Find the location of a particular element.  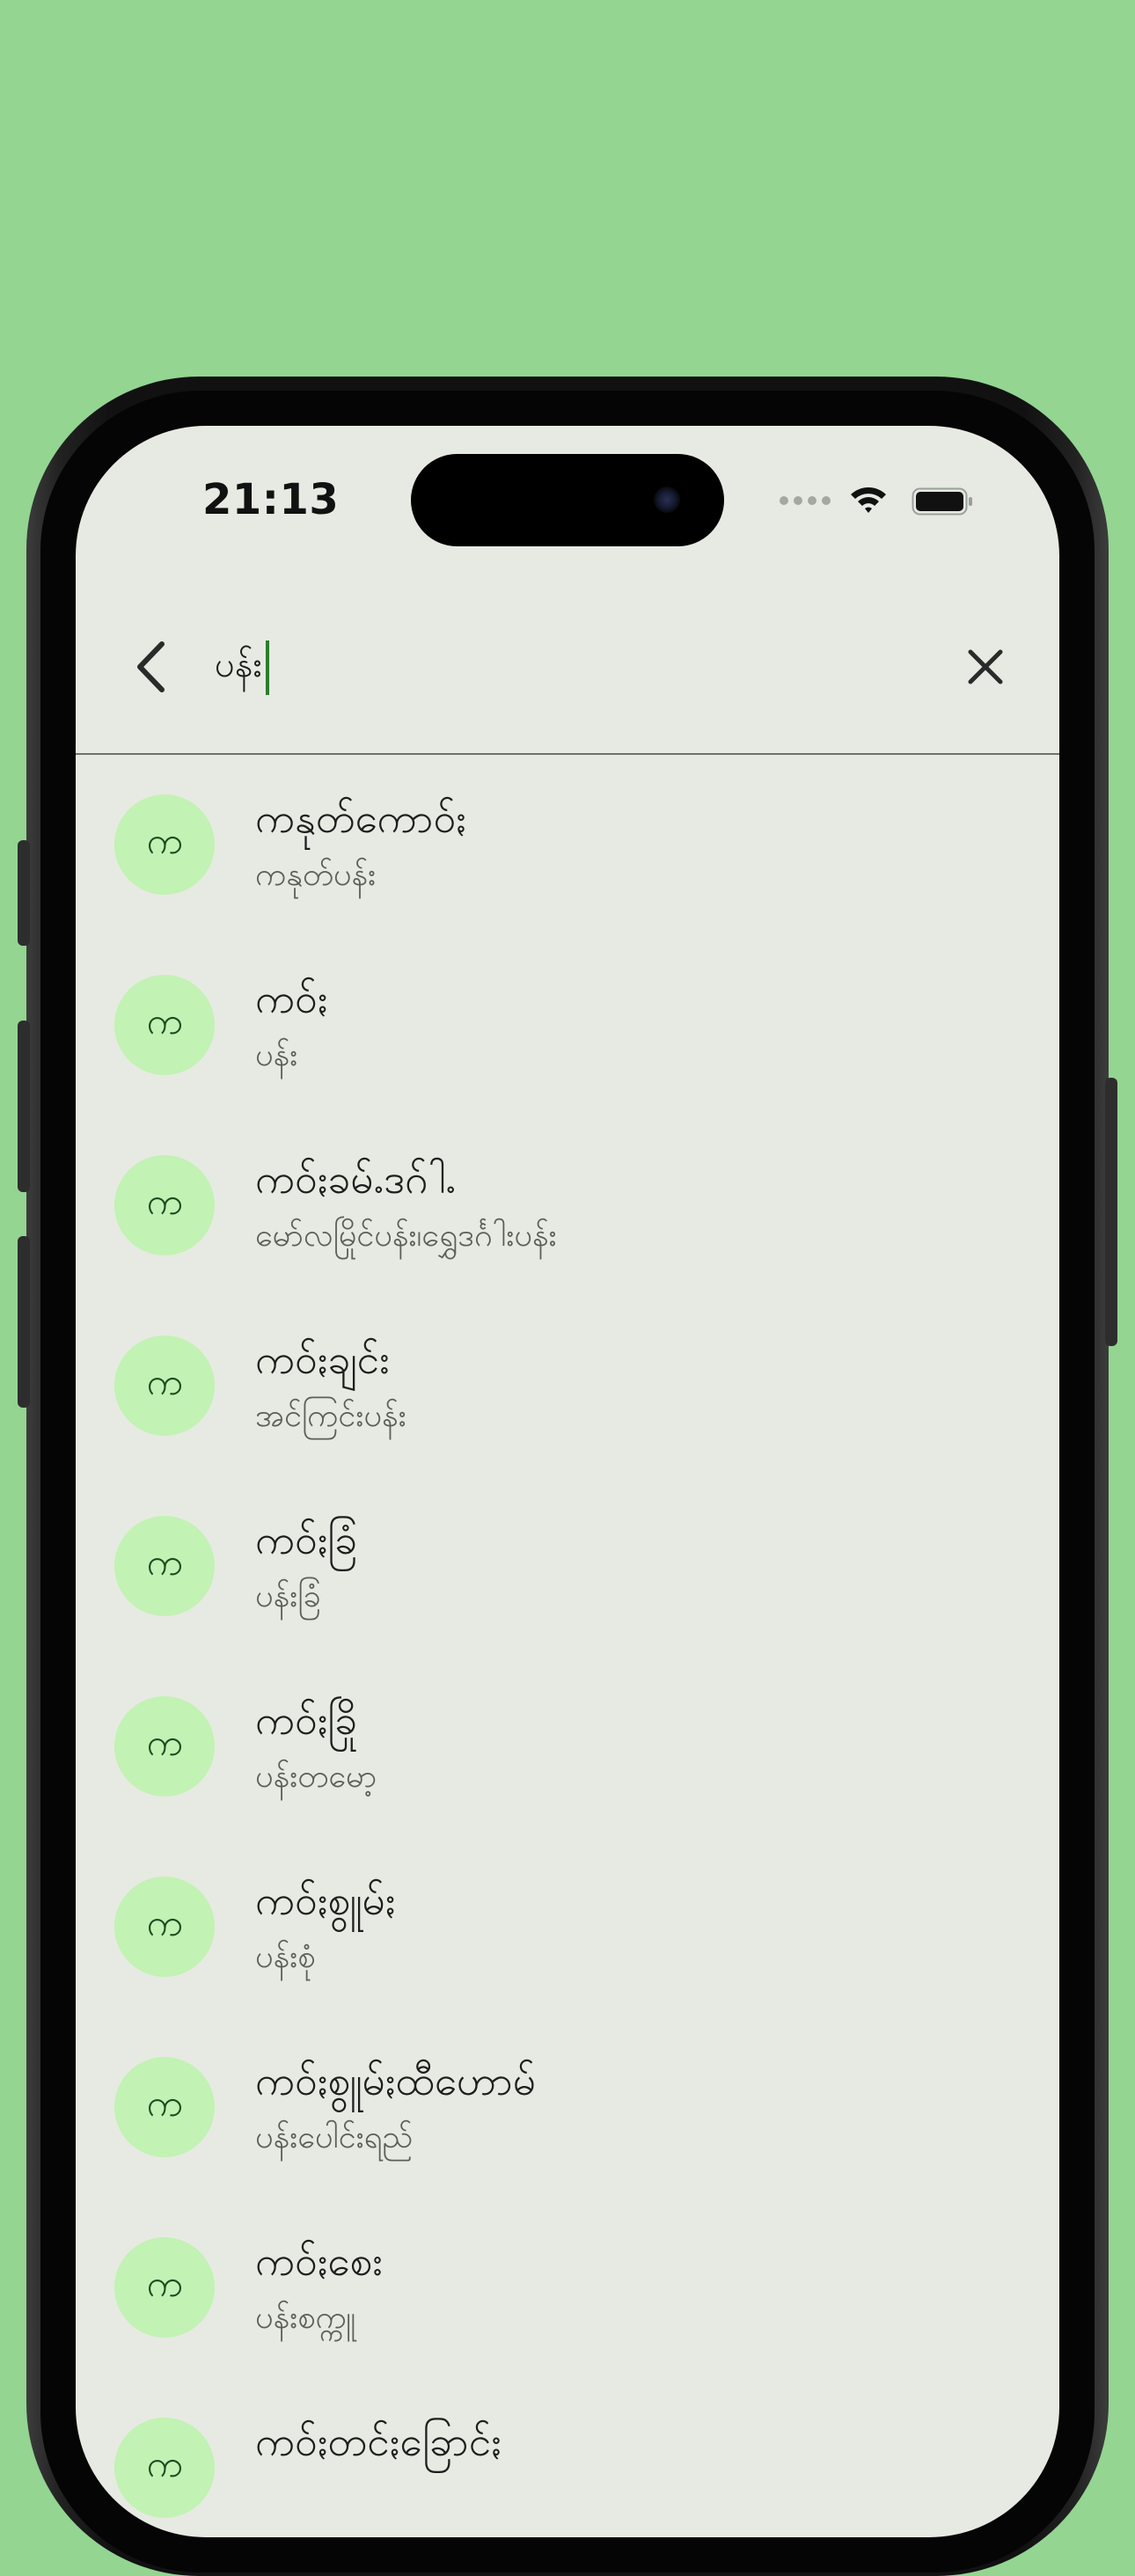

battery-icon is located at coordinates (942, 501).